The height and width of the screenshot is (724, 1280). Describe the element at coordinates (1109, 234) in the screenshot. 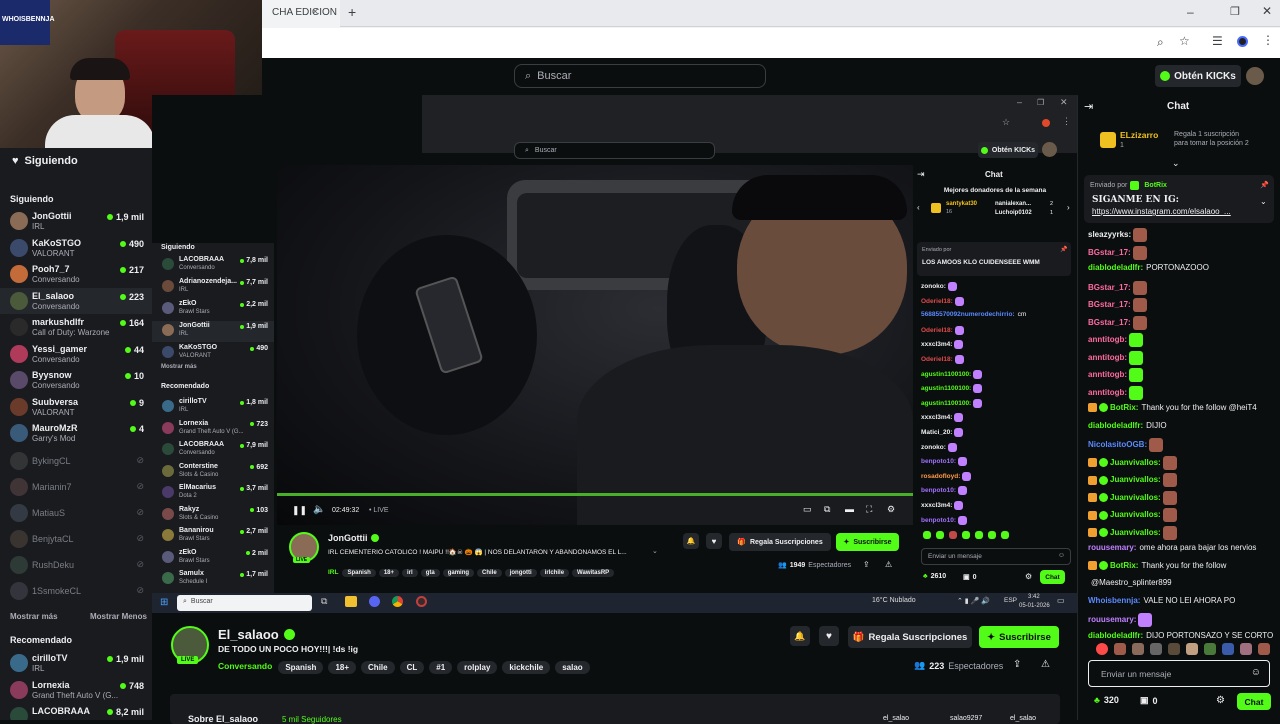

I see `chat-username: sleazyyrks:` at that location.